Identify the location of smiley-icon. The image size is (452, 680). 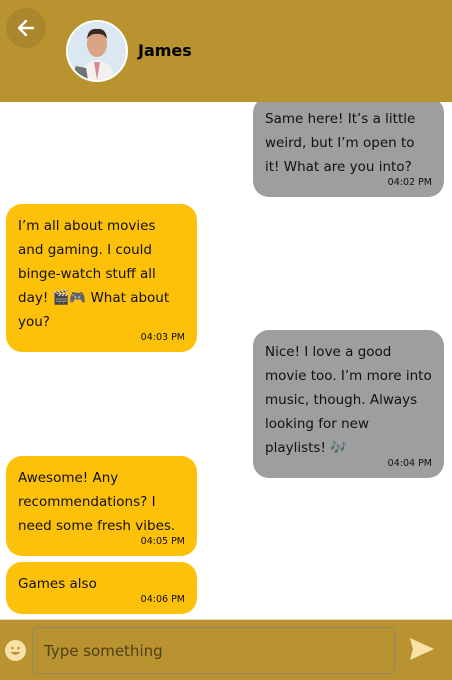
(15, 650).